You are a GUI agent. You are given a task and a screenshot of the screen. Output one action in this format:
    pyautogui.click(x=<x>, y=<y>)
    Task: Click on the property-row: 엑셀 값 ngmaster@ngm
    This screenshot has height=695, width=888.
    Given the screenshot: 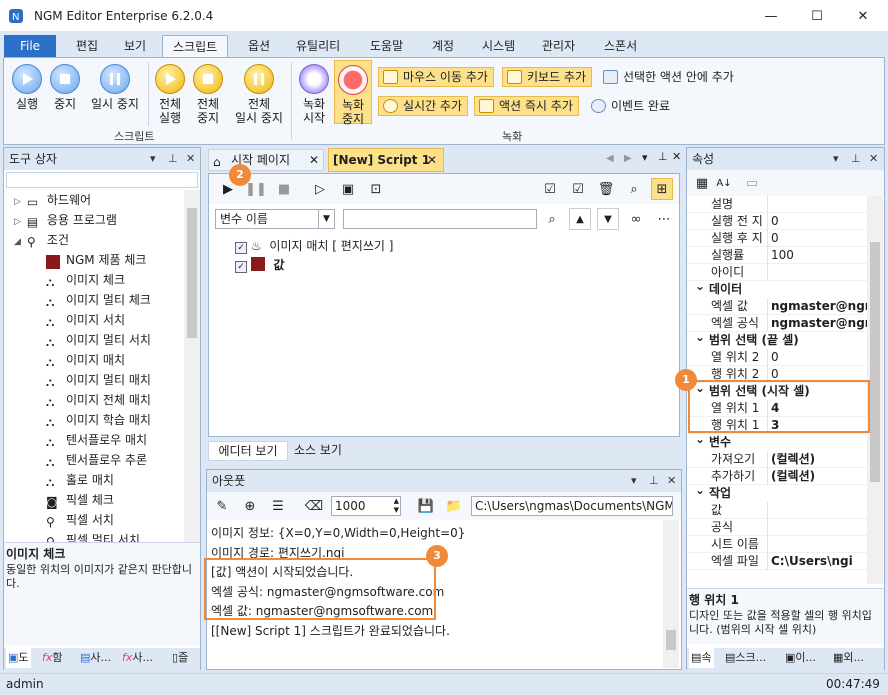 What is the action you would take?
    pyautogui.click(x=777, y=306)
    